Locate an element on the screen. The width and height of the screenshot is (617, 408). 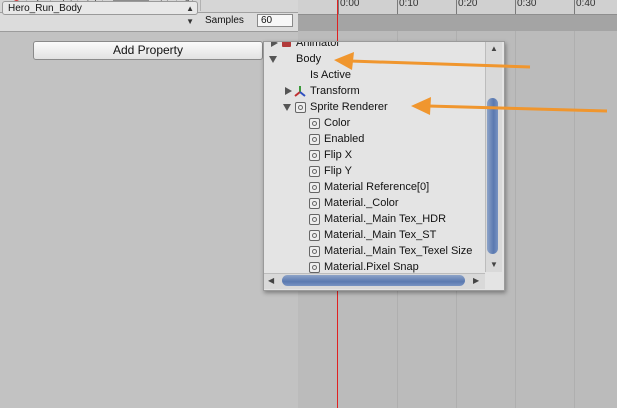
list-item-label: Material._Main Tex_HDR is located at coordinates (385, 219).